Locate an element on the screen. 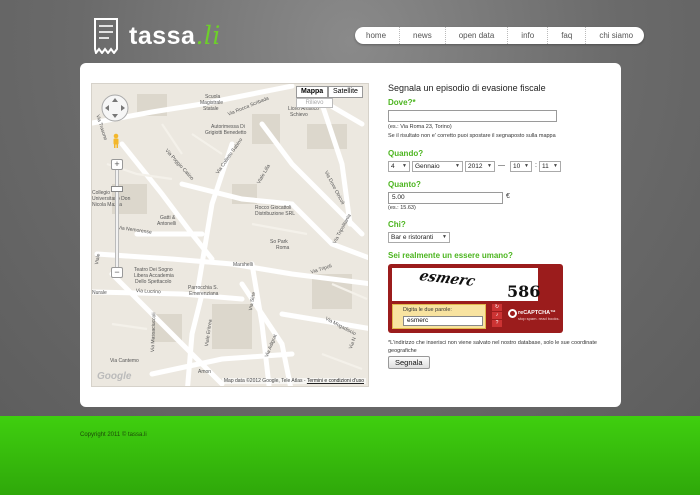 The height and width of the screenshot is (495, 700). address-input is located at coordinates (472, 116).